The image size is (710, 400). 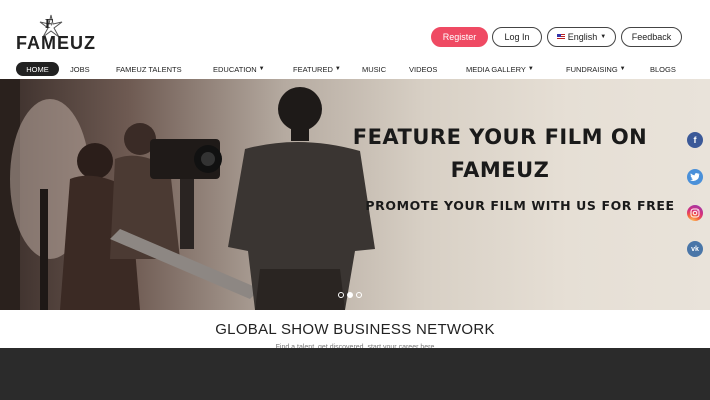 I want to click on nav-item-label: HOME, so click(x=37, y=69).